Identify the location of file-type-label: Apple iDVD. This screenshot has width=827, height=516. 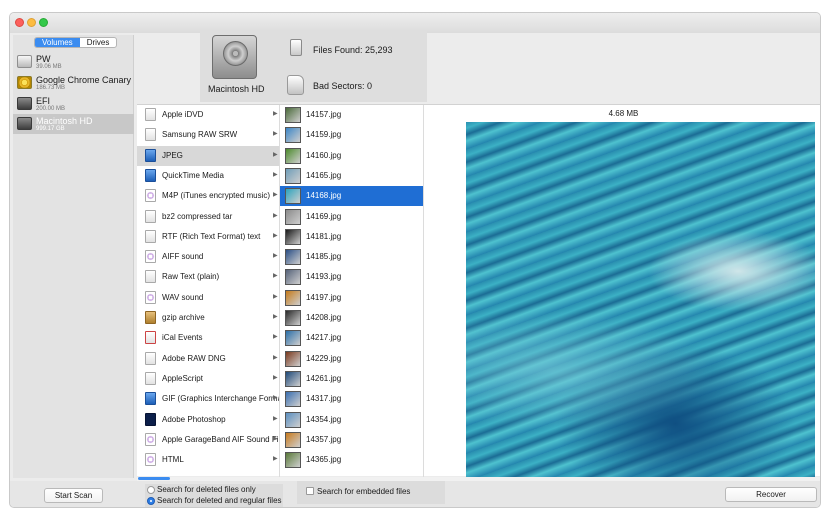
(183, 114).